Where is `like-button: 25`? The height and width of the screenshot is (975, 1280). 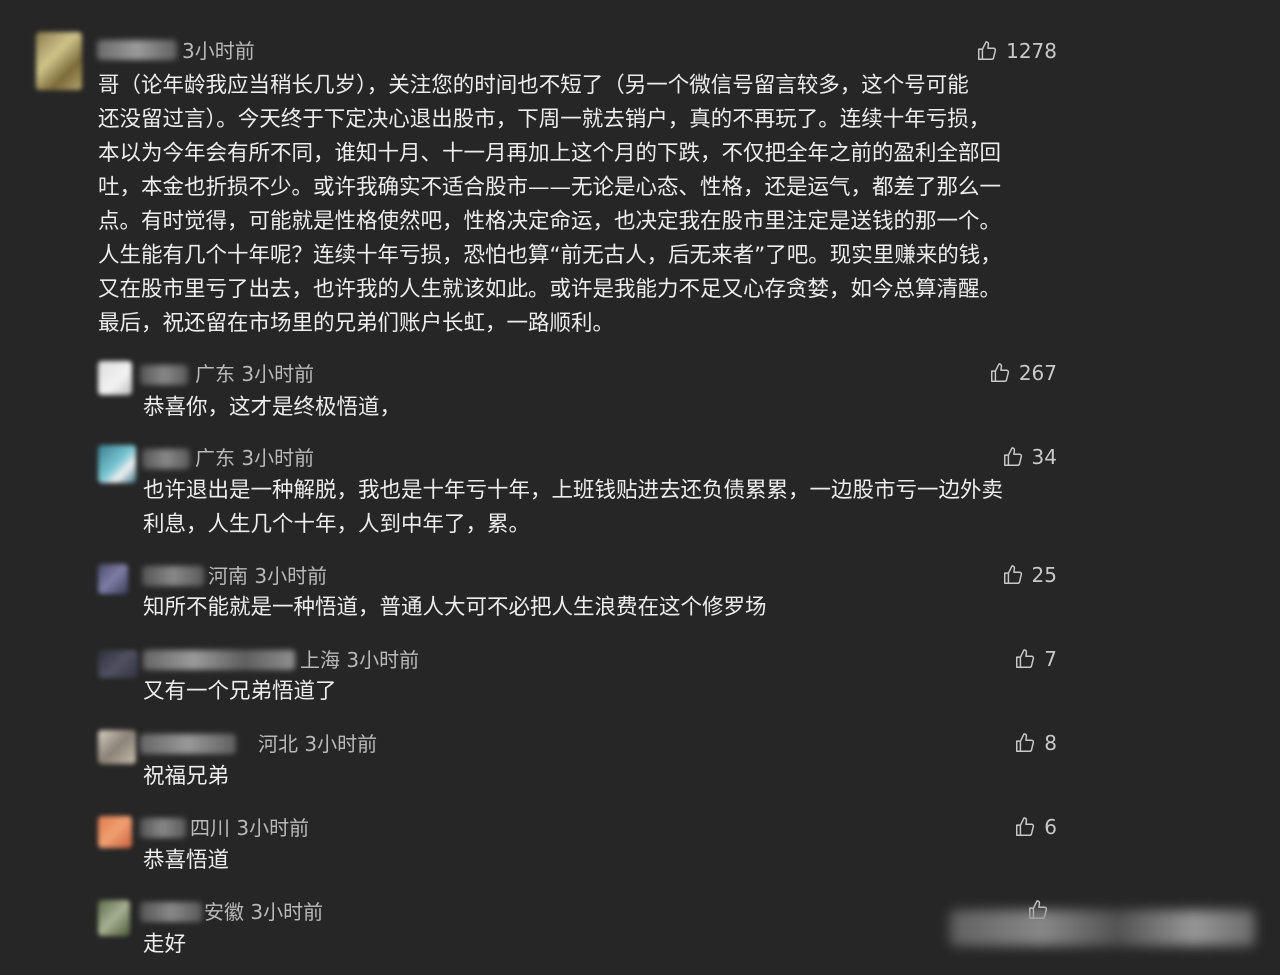 like-button: 25 is located at coordinates (1029, 575).